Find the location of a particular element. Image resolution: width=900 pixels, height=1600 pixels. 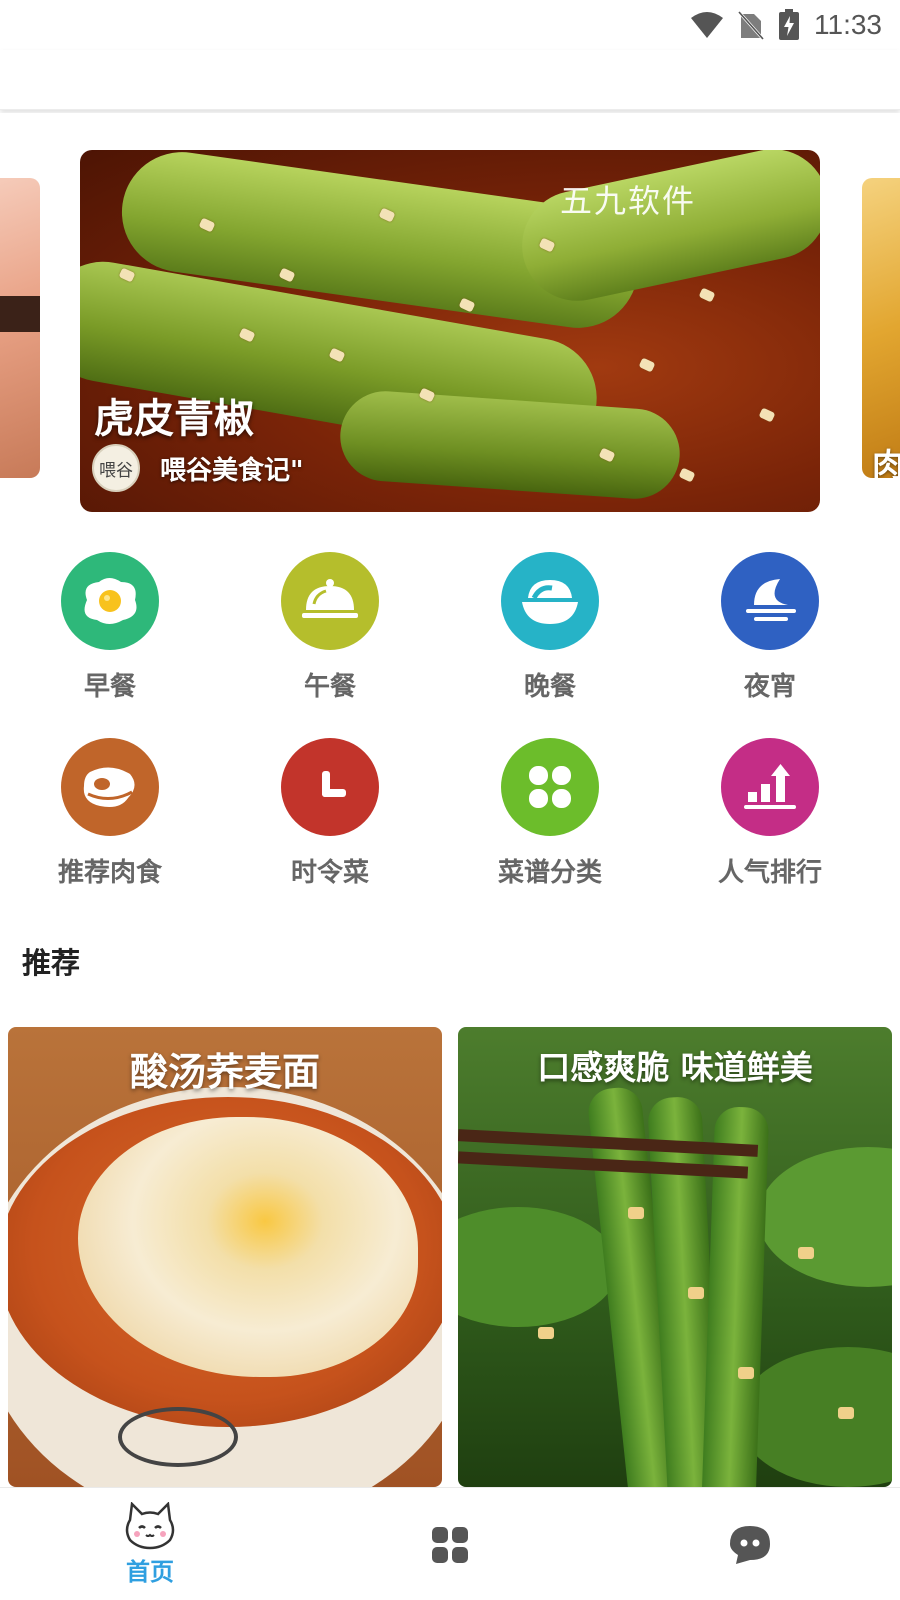

bowl-pattern is located at coordinates (178, 1437).